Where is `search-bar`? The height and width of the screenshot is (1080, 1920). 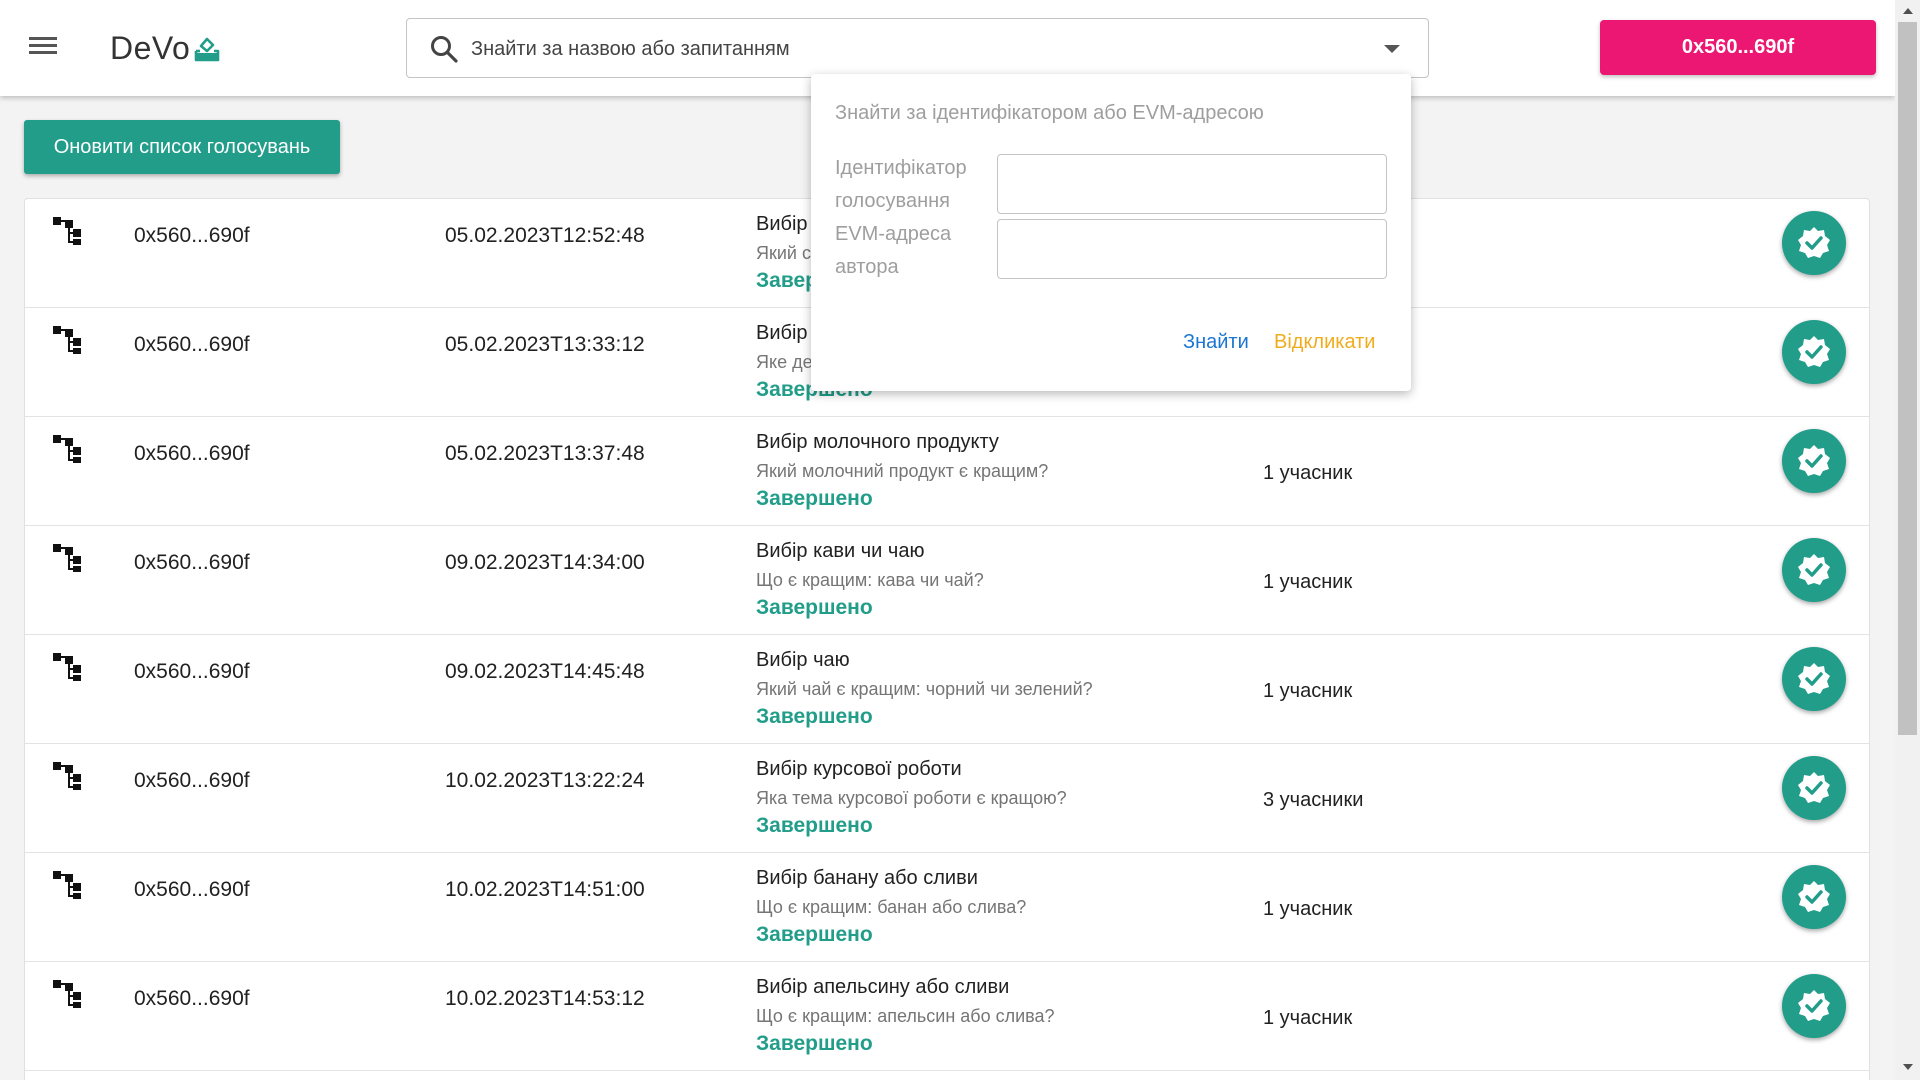
search-bar is located at coordinates (917, 48).